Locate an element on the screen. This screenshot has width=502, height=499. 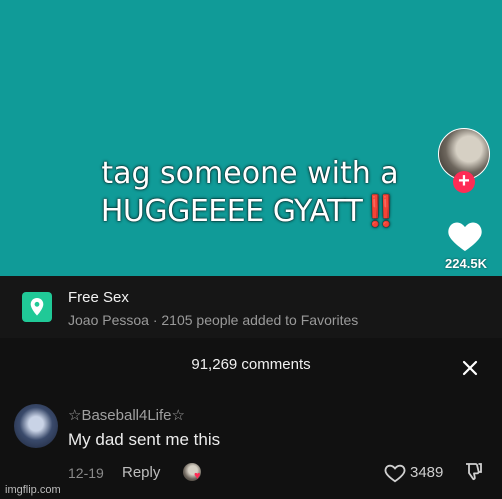
comment-date: 12-19 is located at coordinates (86, 473).